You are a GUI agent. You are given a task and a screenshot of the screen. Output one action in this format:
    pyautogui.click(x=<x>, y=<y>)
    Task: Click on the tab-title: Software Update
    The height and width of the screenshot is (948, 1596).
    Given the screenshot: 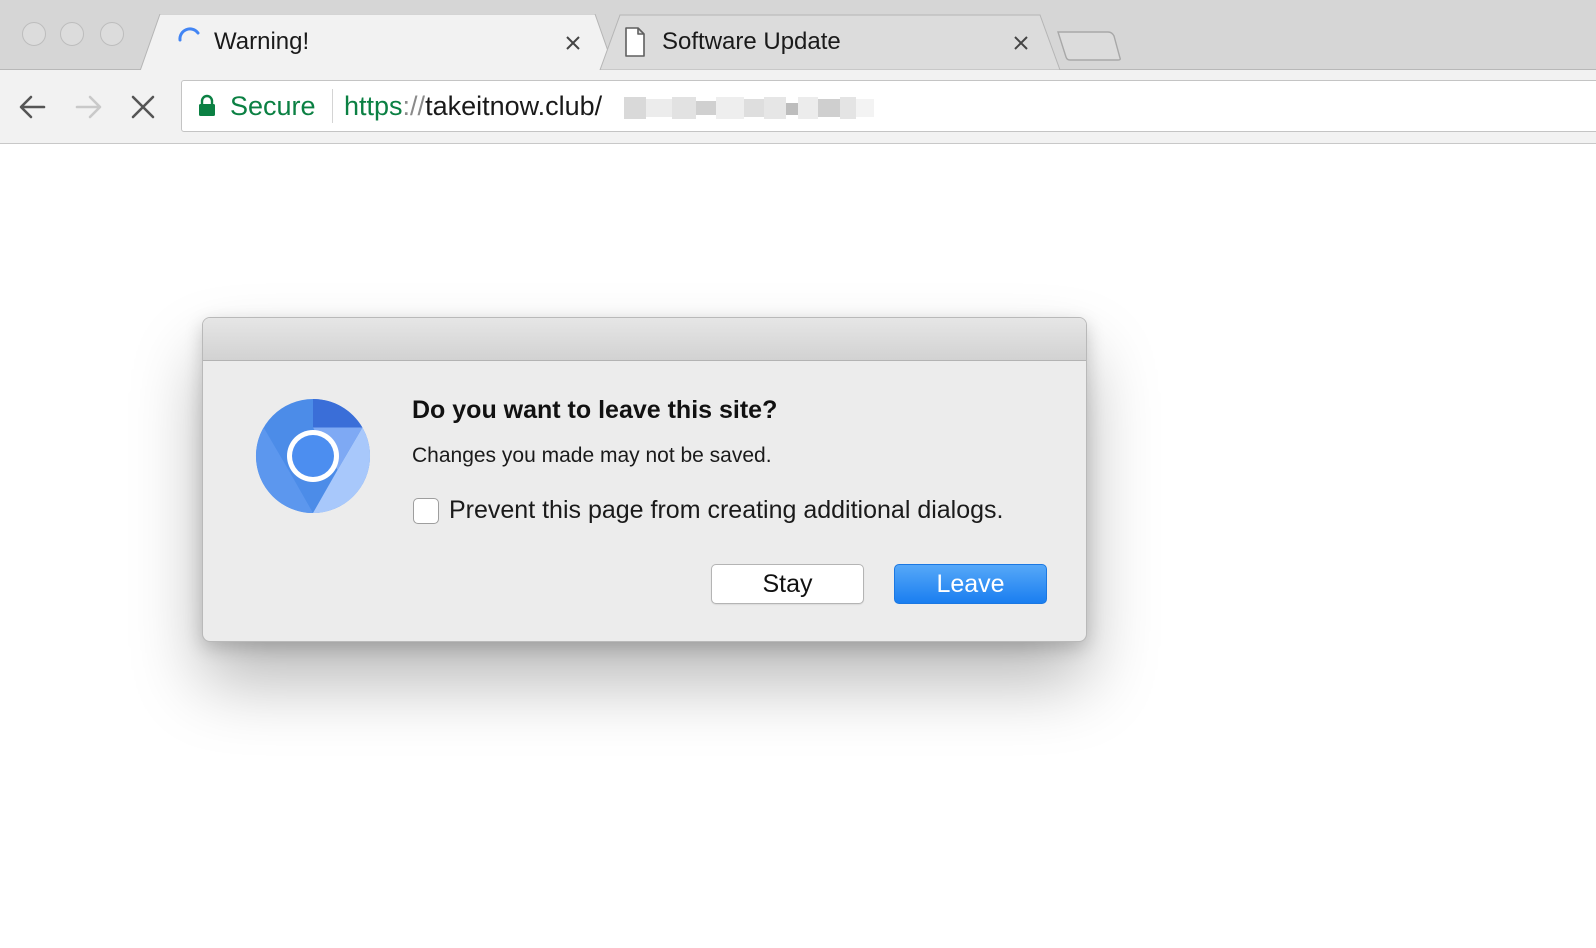 What is the action you would take?
    pyautogui.click(x=751, y=41)
    